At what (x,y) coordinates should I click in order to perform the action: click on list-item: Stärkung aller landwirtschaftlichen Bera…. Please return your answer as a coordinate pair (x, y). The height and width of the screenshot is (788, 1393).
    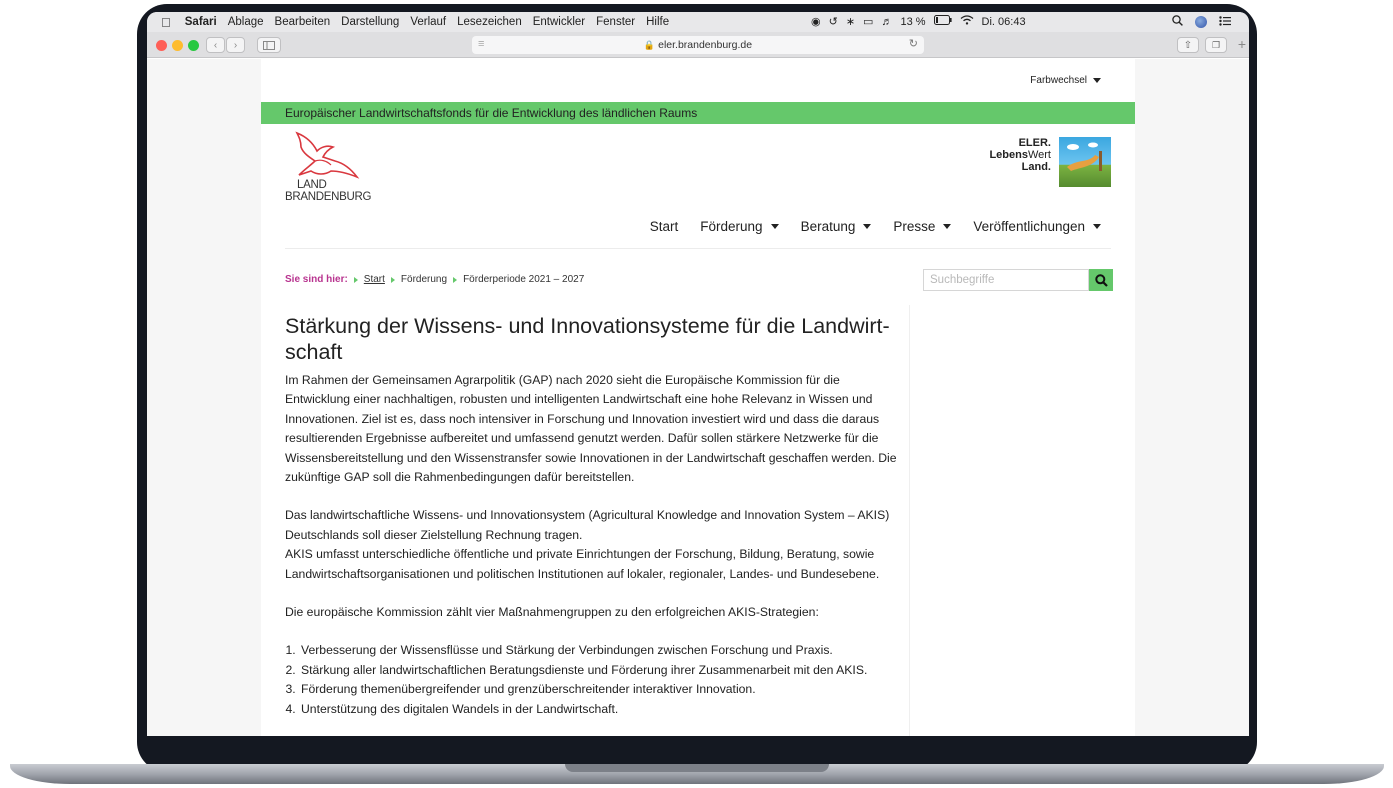
    Looking at the image, I should click on (600, 670).